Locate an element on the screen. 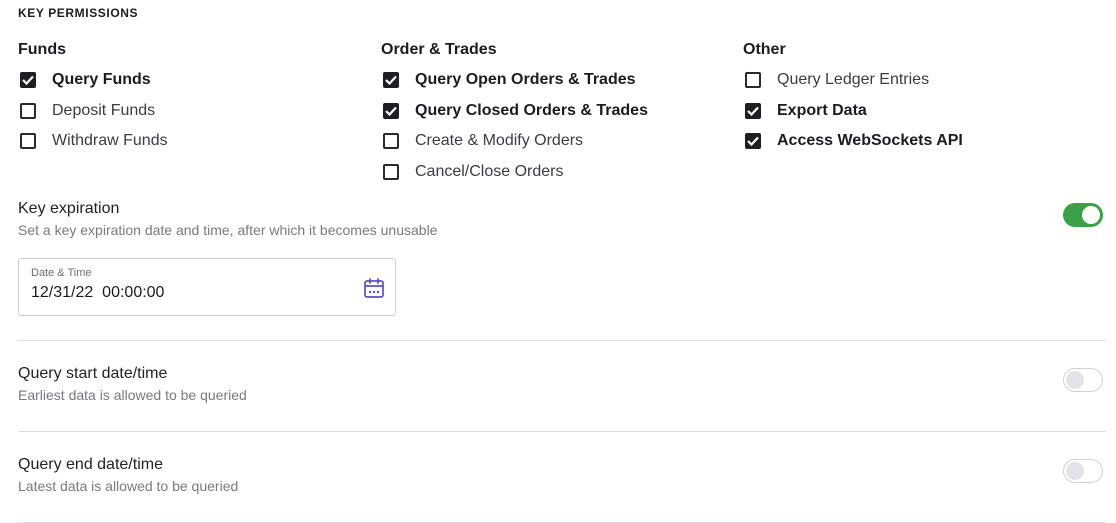 The image size is (1116, 523). permission-query-closed-orders: Query Closed Orders & Trades is located at coordinates (551, 111).